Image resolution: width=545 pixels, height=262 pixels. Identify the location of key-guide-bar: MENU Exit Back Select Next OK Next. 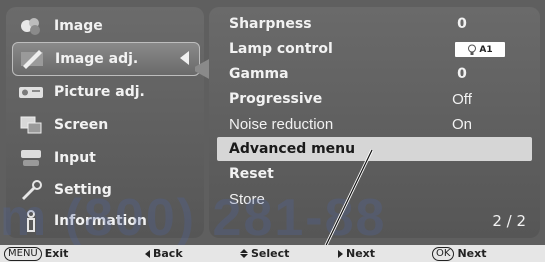
(272, 253).